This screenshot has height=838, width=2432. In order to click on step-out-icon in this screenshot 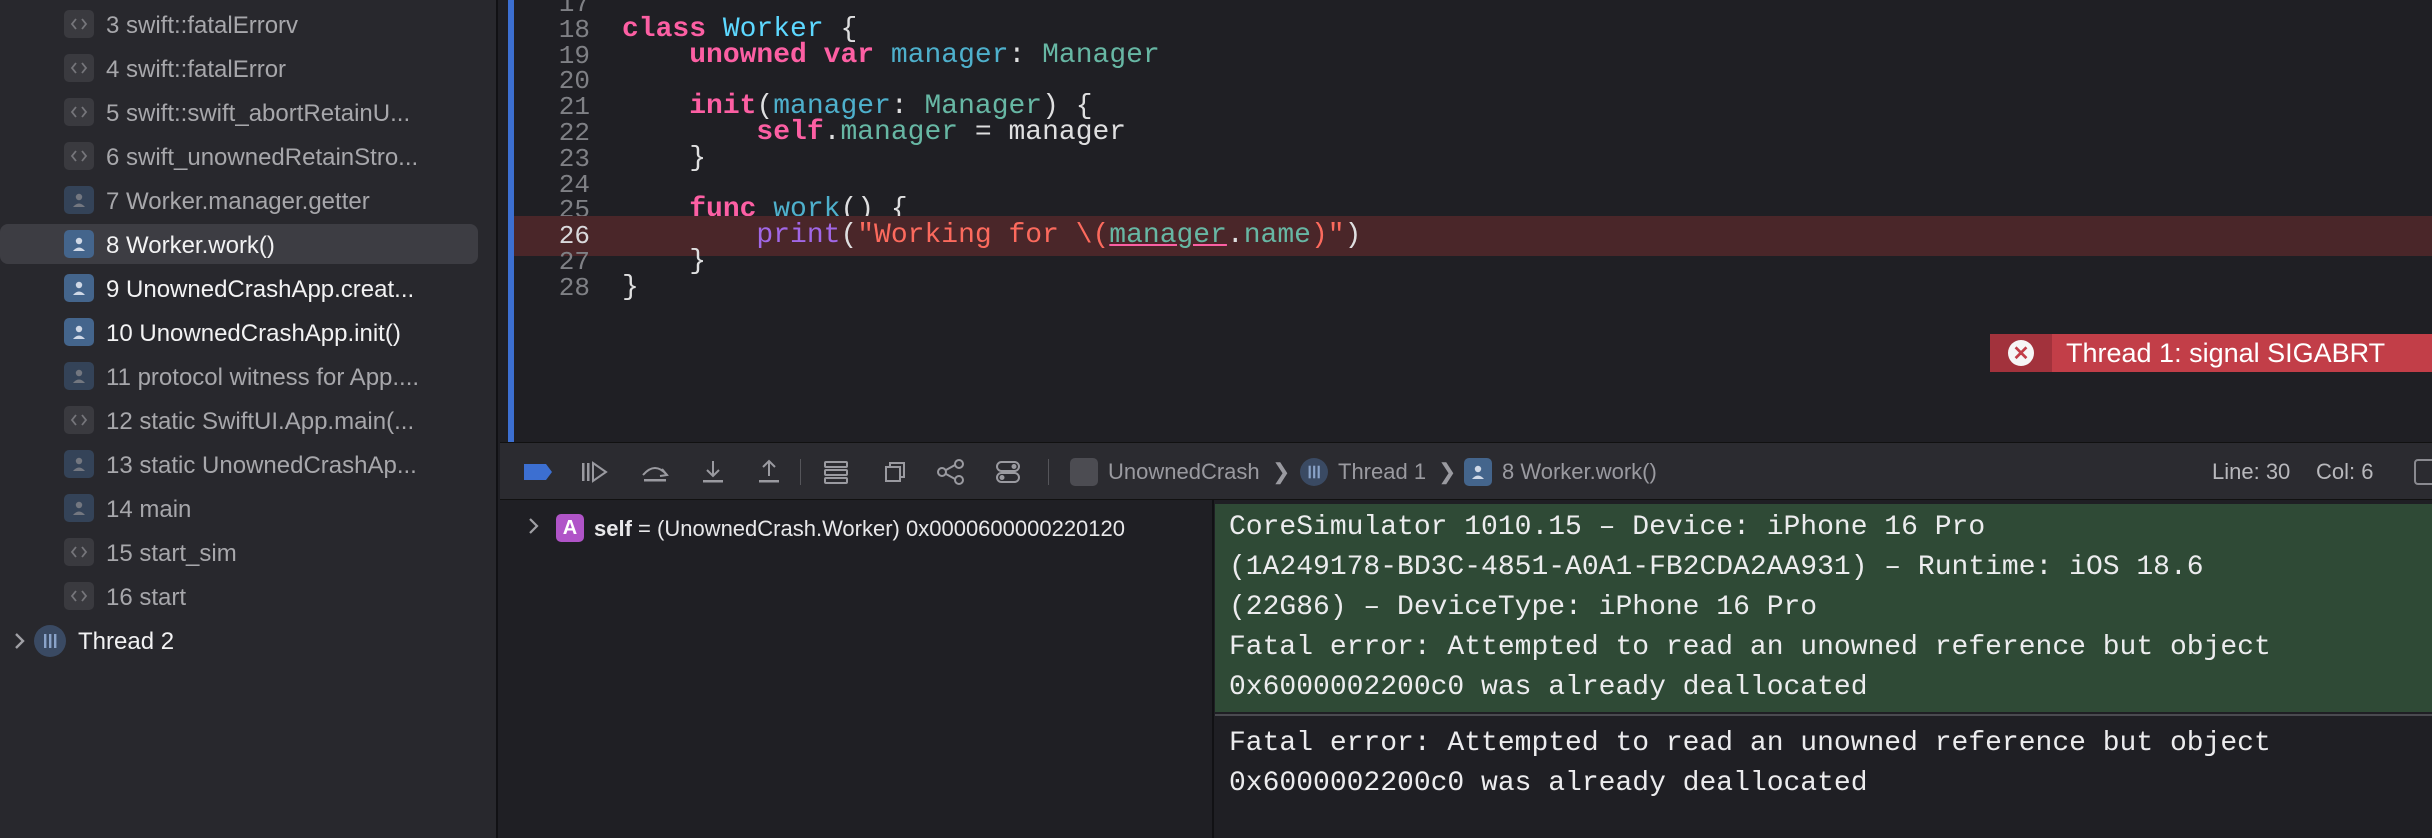, I will do `click(769, 472)`.